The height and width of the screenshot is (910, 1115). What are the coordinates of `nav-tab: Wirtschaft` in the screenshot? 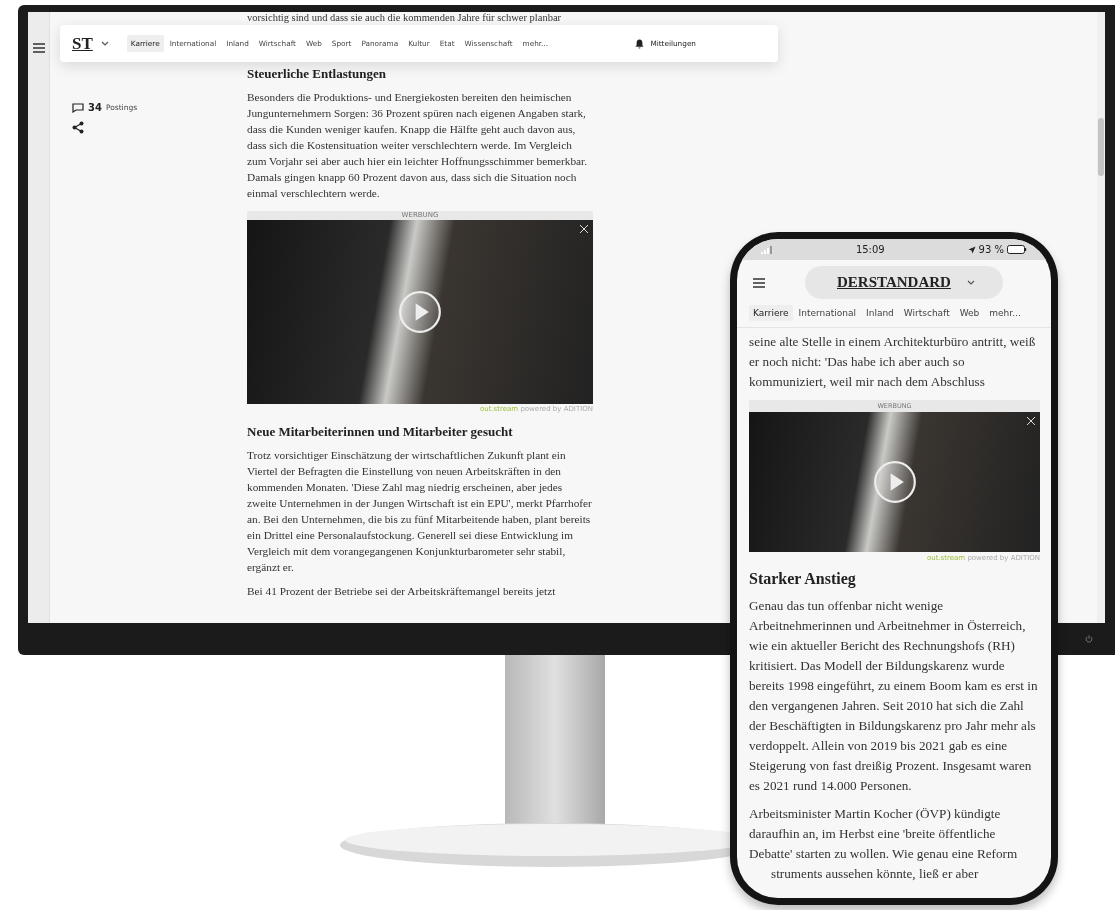 It's located at (926, 313).